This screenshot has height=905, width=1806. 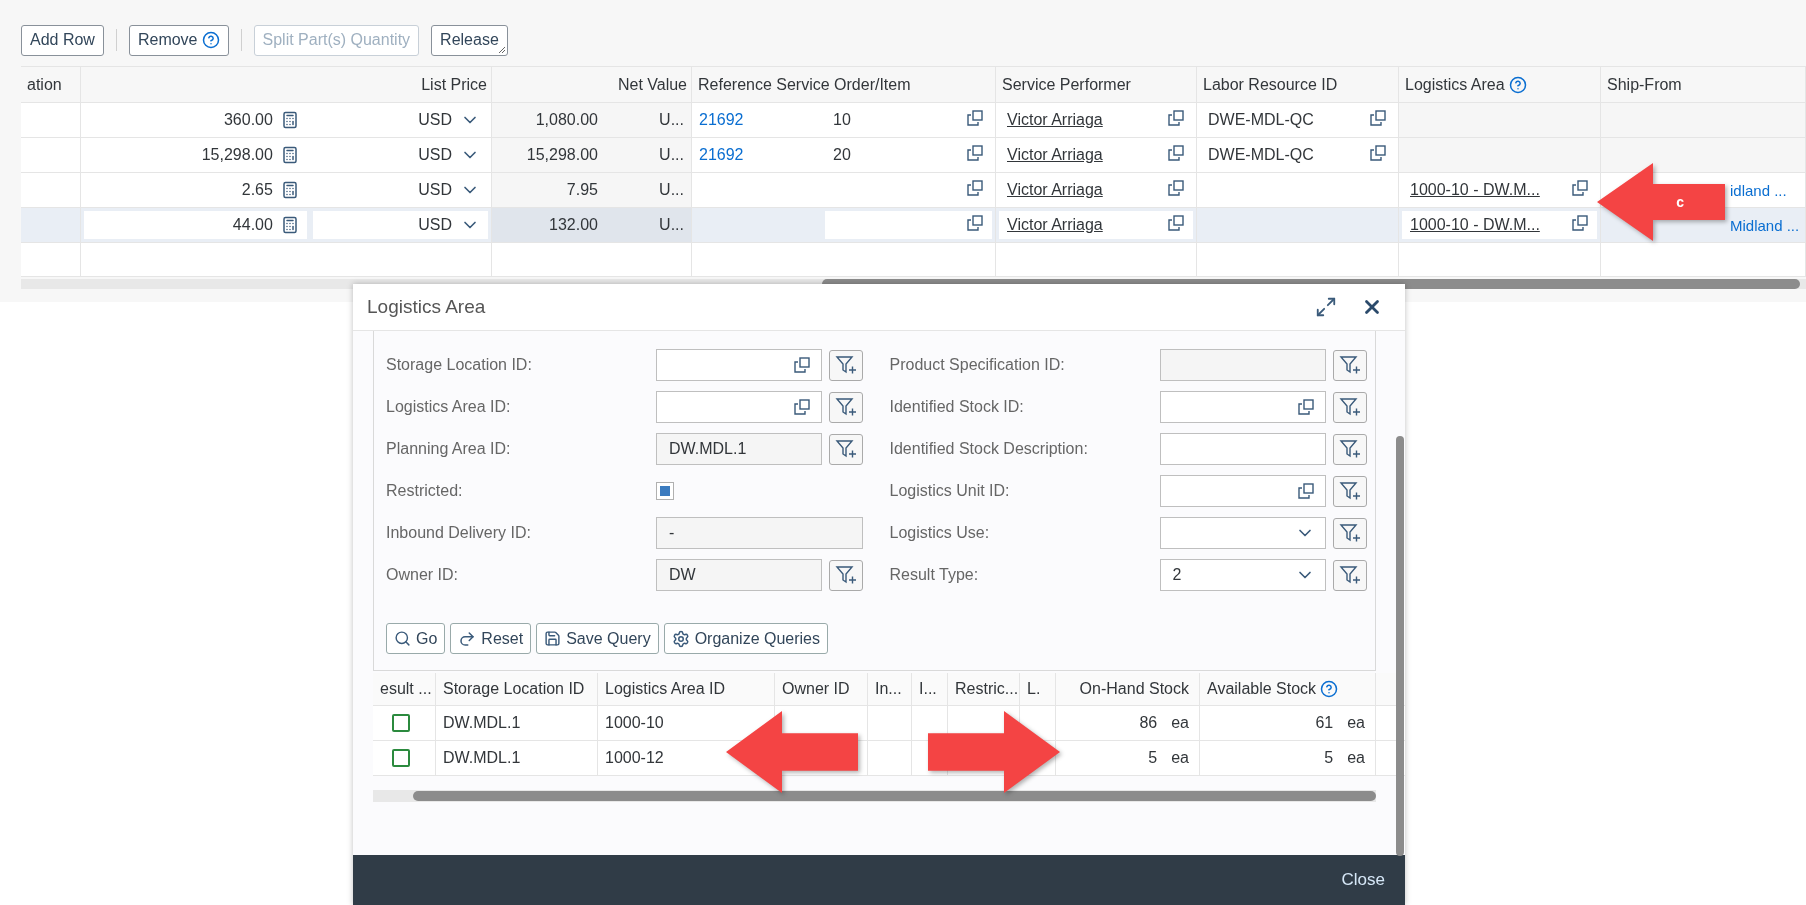 What do you see at coordinates (1326, 307) in the screenshot?
I see `expand-icon` at bounding box center [1326, 307].